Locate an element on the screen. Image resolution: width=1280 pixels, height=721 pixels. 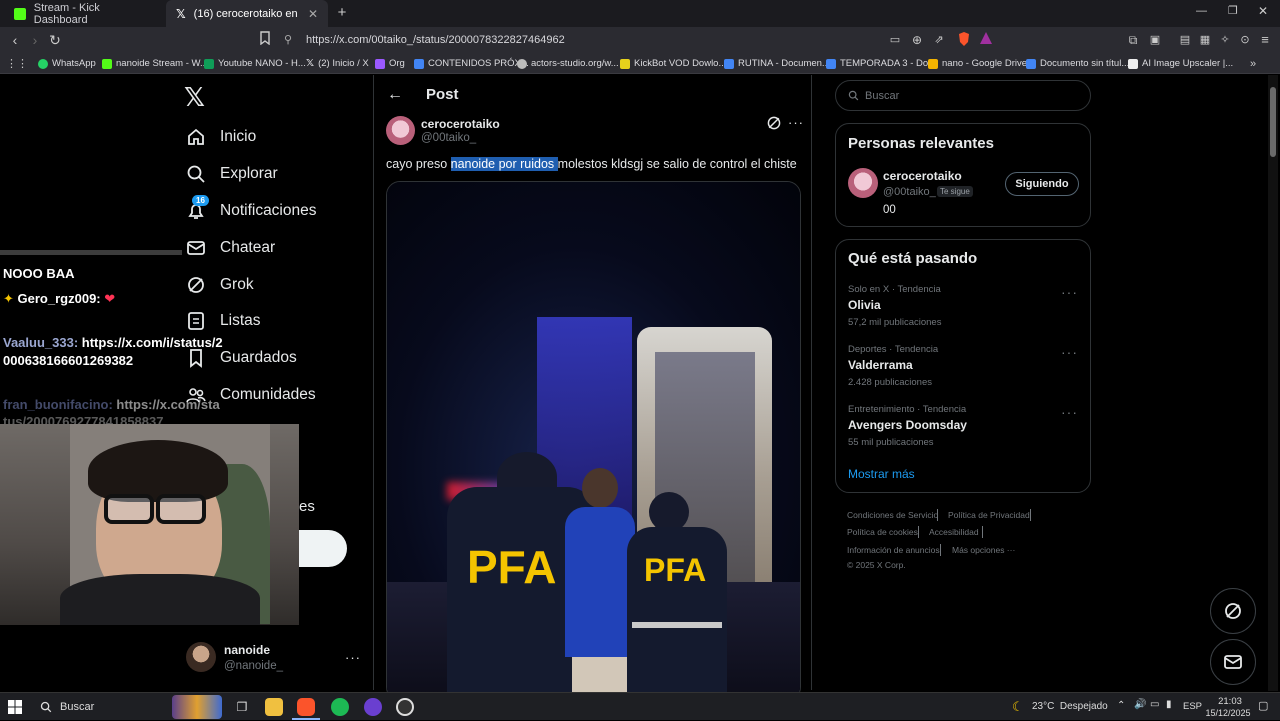
footer-link: Política de Privacidad is located at coordinates (989, 515).